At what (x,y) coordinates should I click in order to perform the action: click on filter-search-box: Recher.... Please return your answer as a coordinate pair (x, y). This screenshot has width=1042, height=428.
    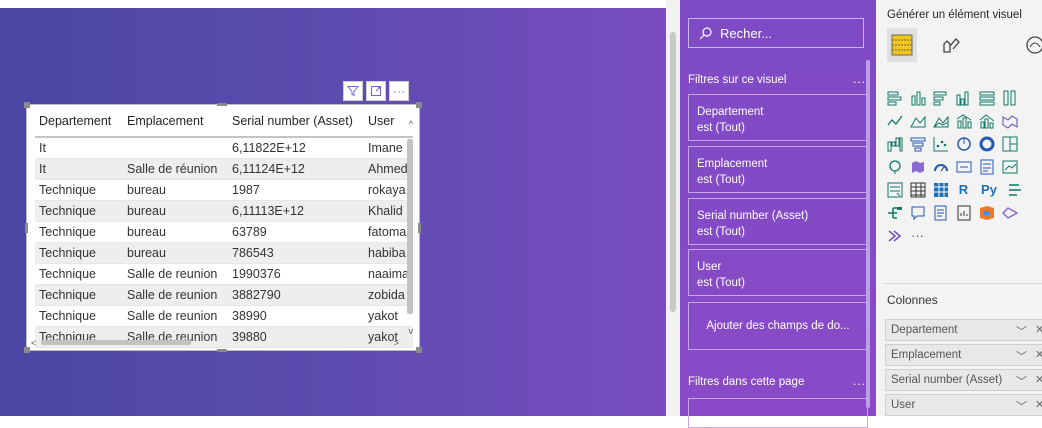
    Looking at the image, I should click on (776, 33).